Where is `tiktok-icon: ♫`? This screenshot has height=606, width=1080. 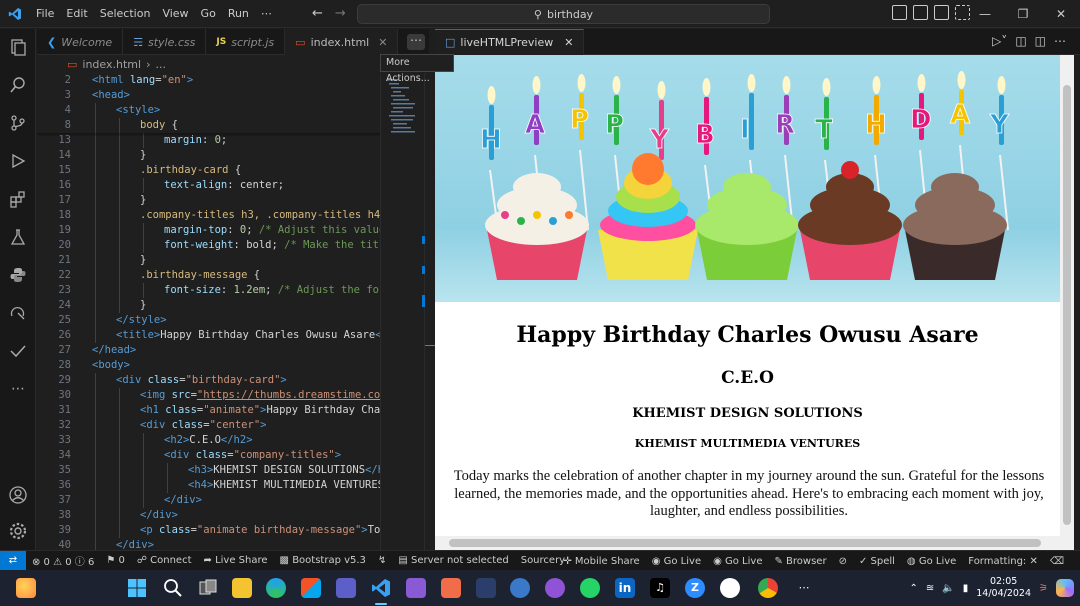
tiktok-icon: ♫ is located at coordinates (660, 588).